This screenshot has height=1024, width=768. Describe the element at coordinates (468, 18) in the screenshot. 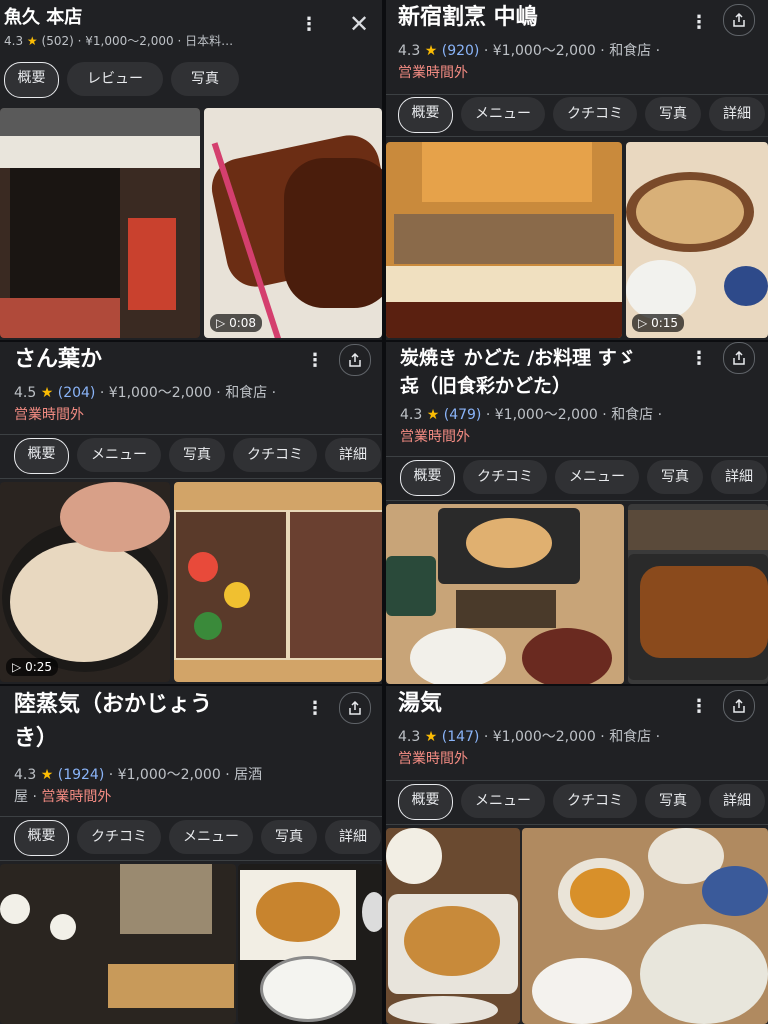

I see `place-name: 新宿割烹 中嶋` at that location.